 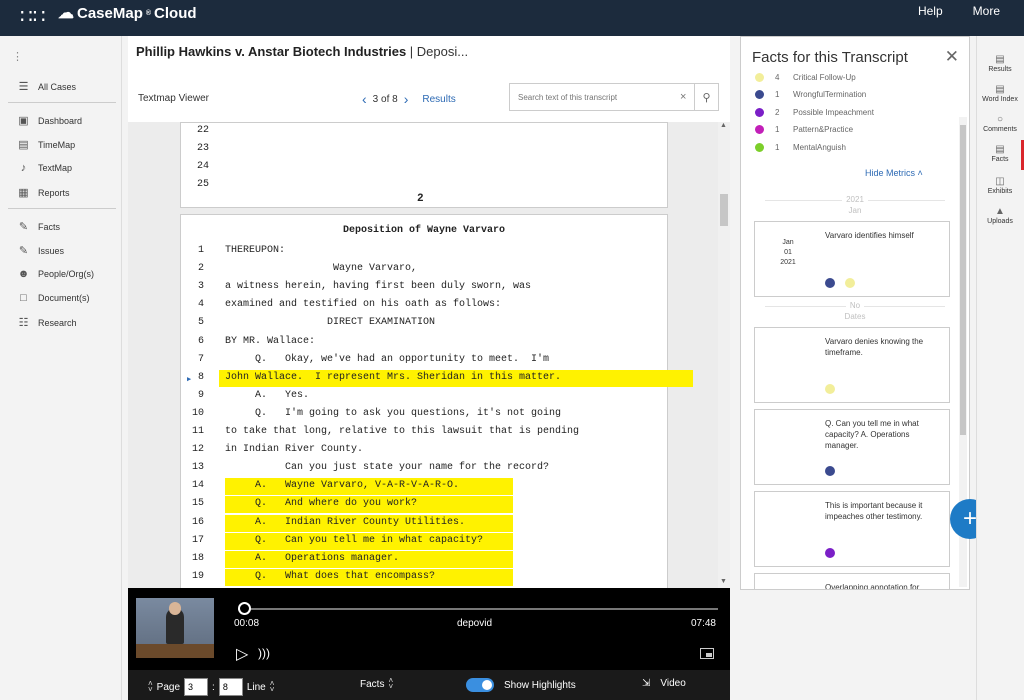 What do you see at coordinates (40, 250) in the screenshot?
I see `nav-issues: ✎ Issues` at bounding box center [40, 250].